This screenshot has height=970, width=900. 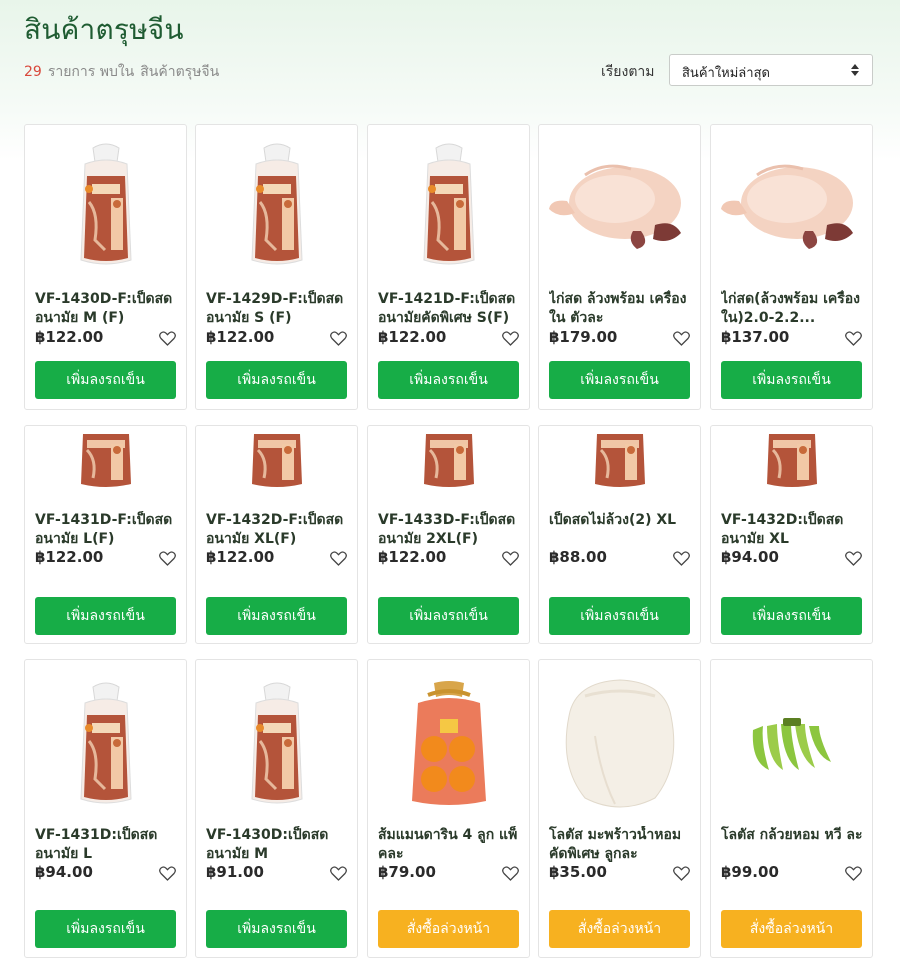 I want to click on product-name: VF-1433D-F:เป็ดสด อนามัย 2XL(F), so click(x=449, y=530).